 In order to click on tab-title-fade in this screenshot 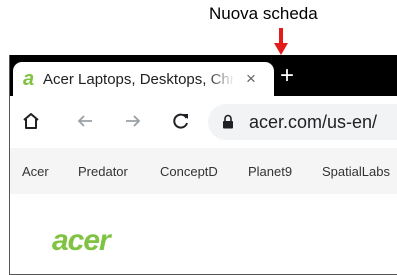, I will do `click(221, 79)`.